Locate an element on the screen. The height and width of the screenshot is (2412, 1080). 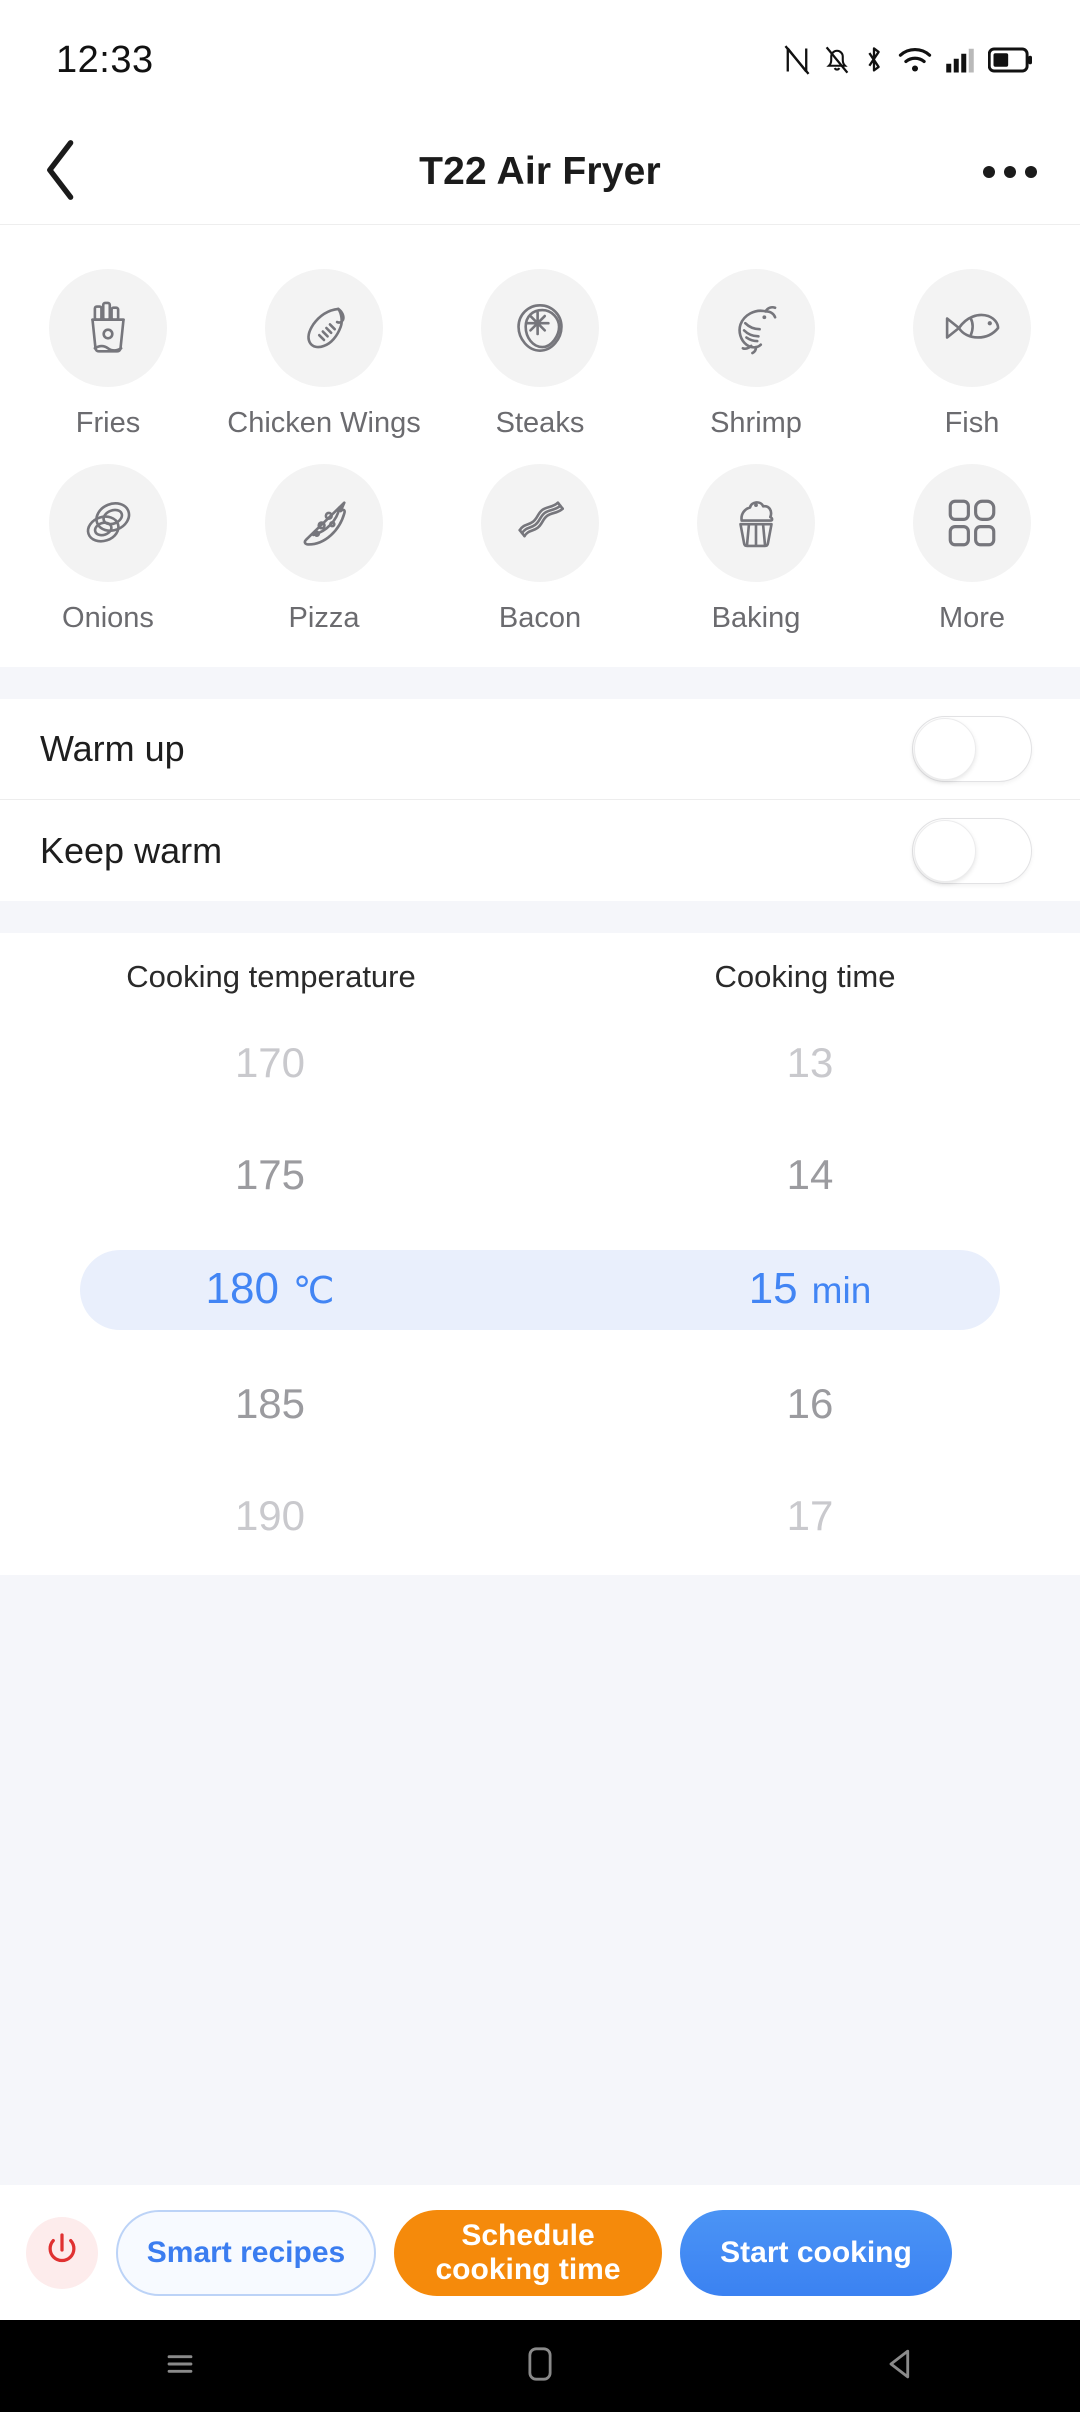
fish-icon is located at coordinates (972, 328).